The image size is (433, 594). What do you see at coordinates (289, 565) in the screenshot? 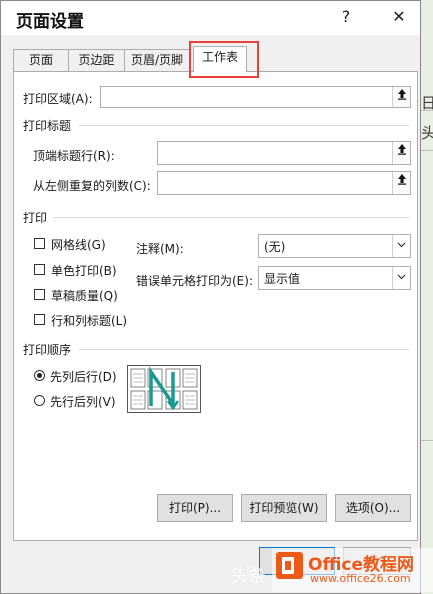
I see `office-logo-icon` at bounding box center [289, 565].